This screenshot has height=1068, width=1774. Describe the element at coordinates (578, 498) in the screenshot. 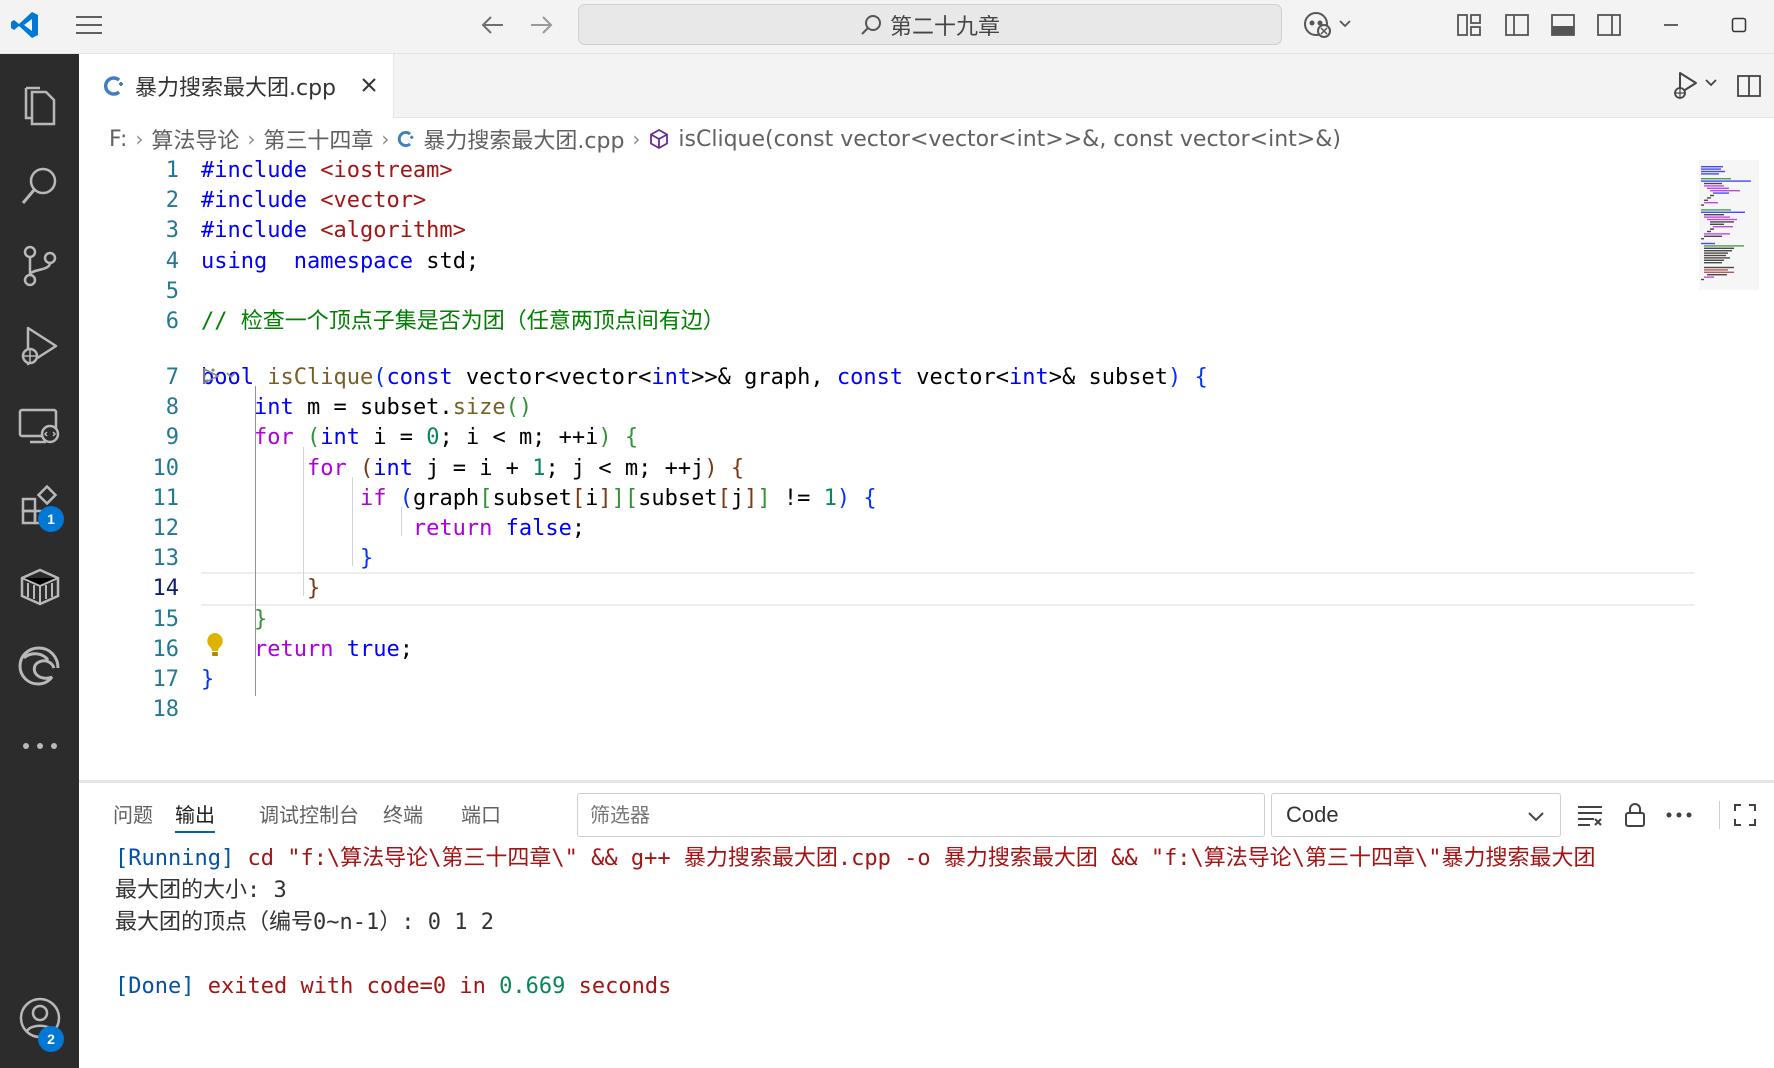

I see `code-token: [` at that location.